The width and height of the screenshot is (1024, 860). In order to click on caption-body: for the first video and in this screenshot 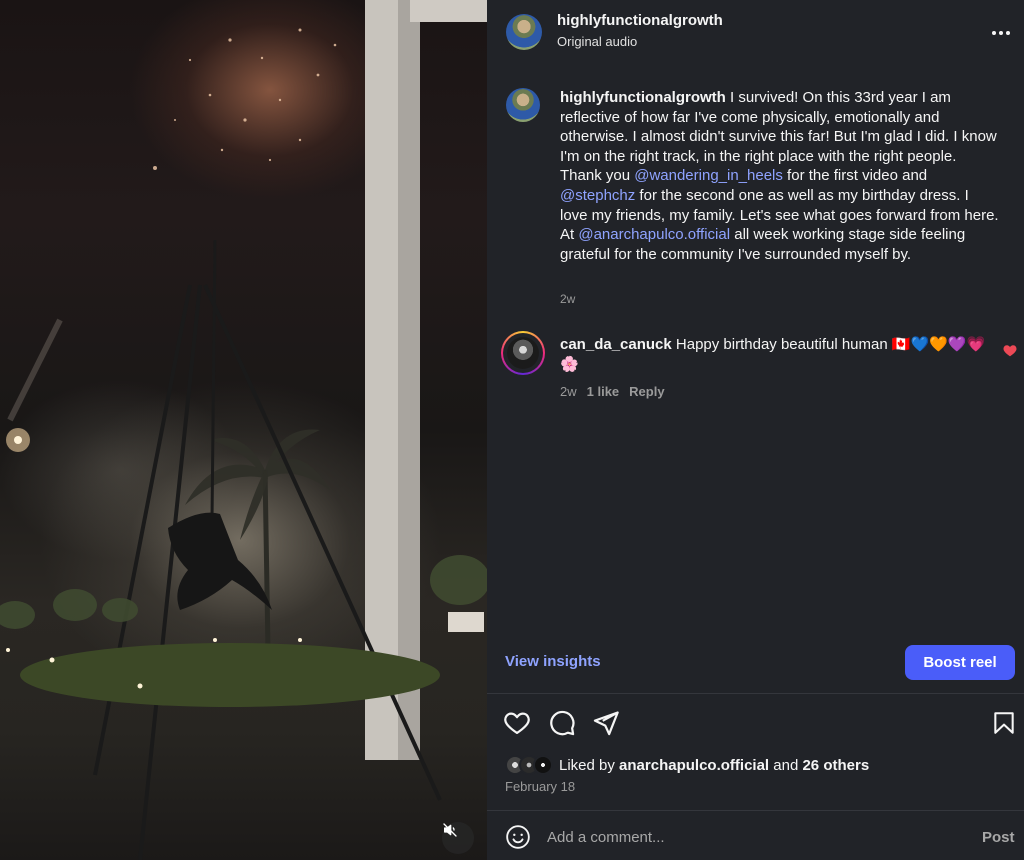, I will do `click(855, 176)`.